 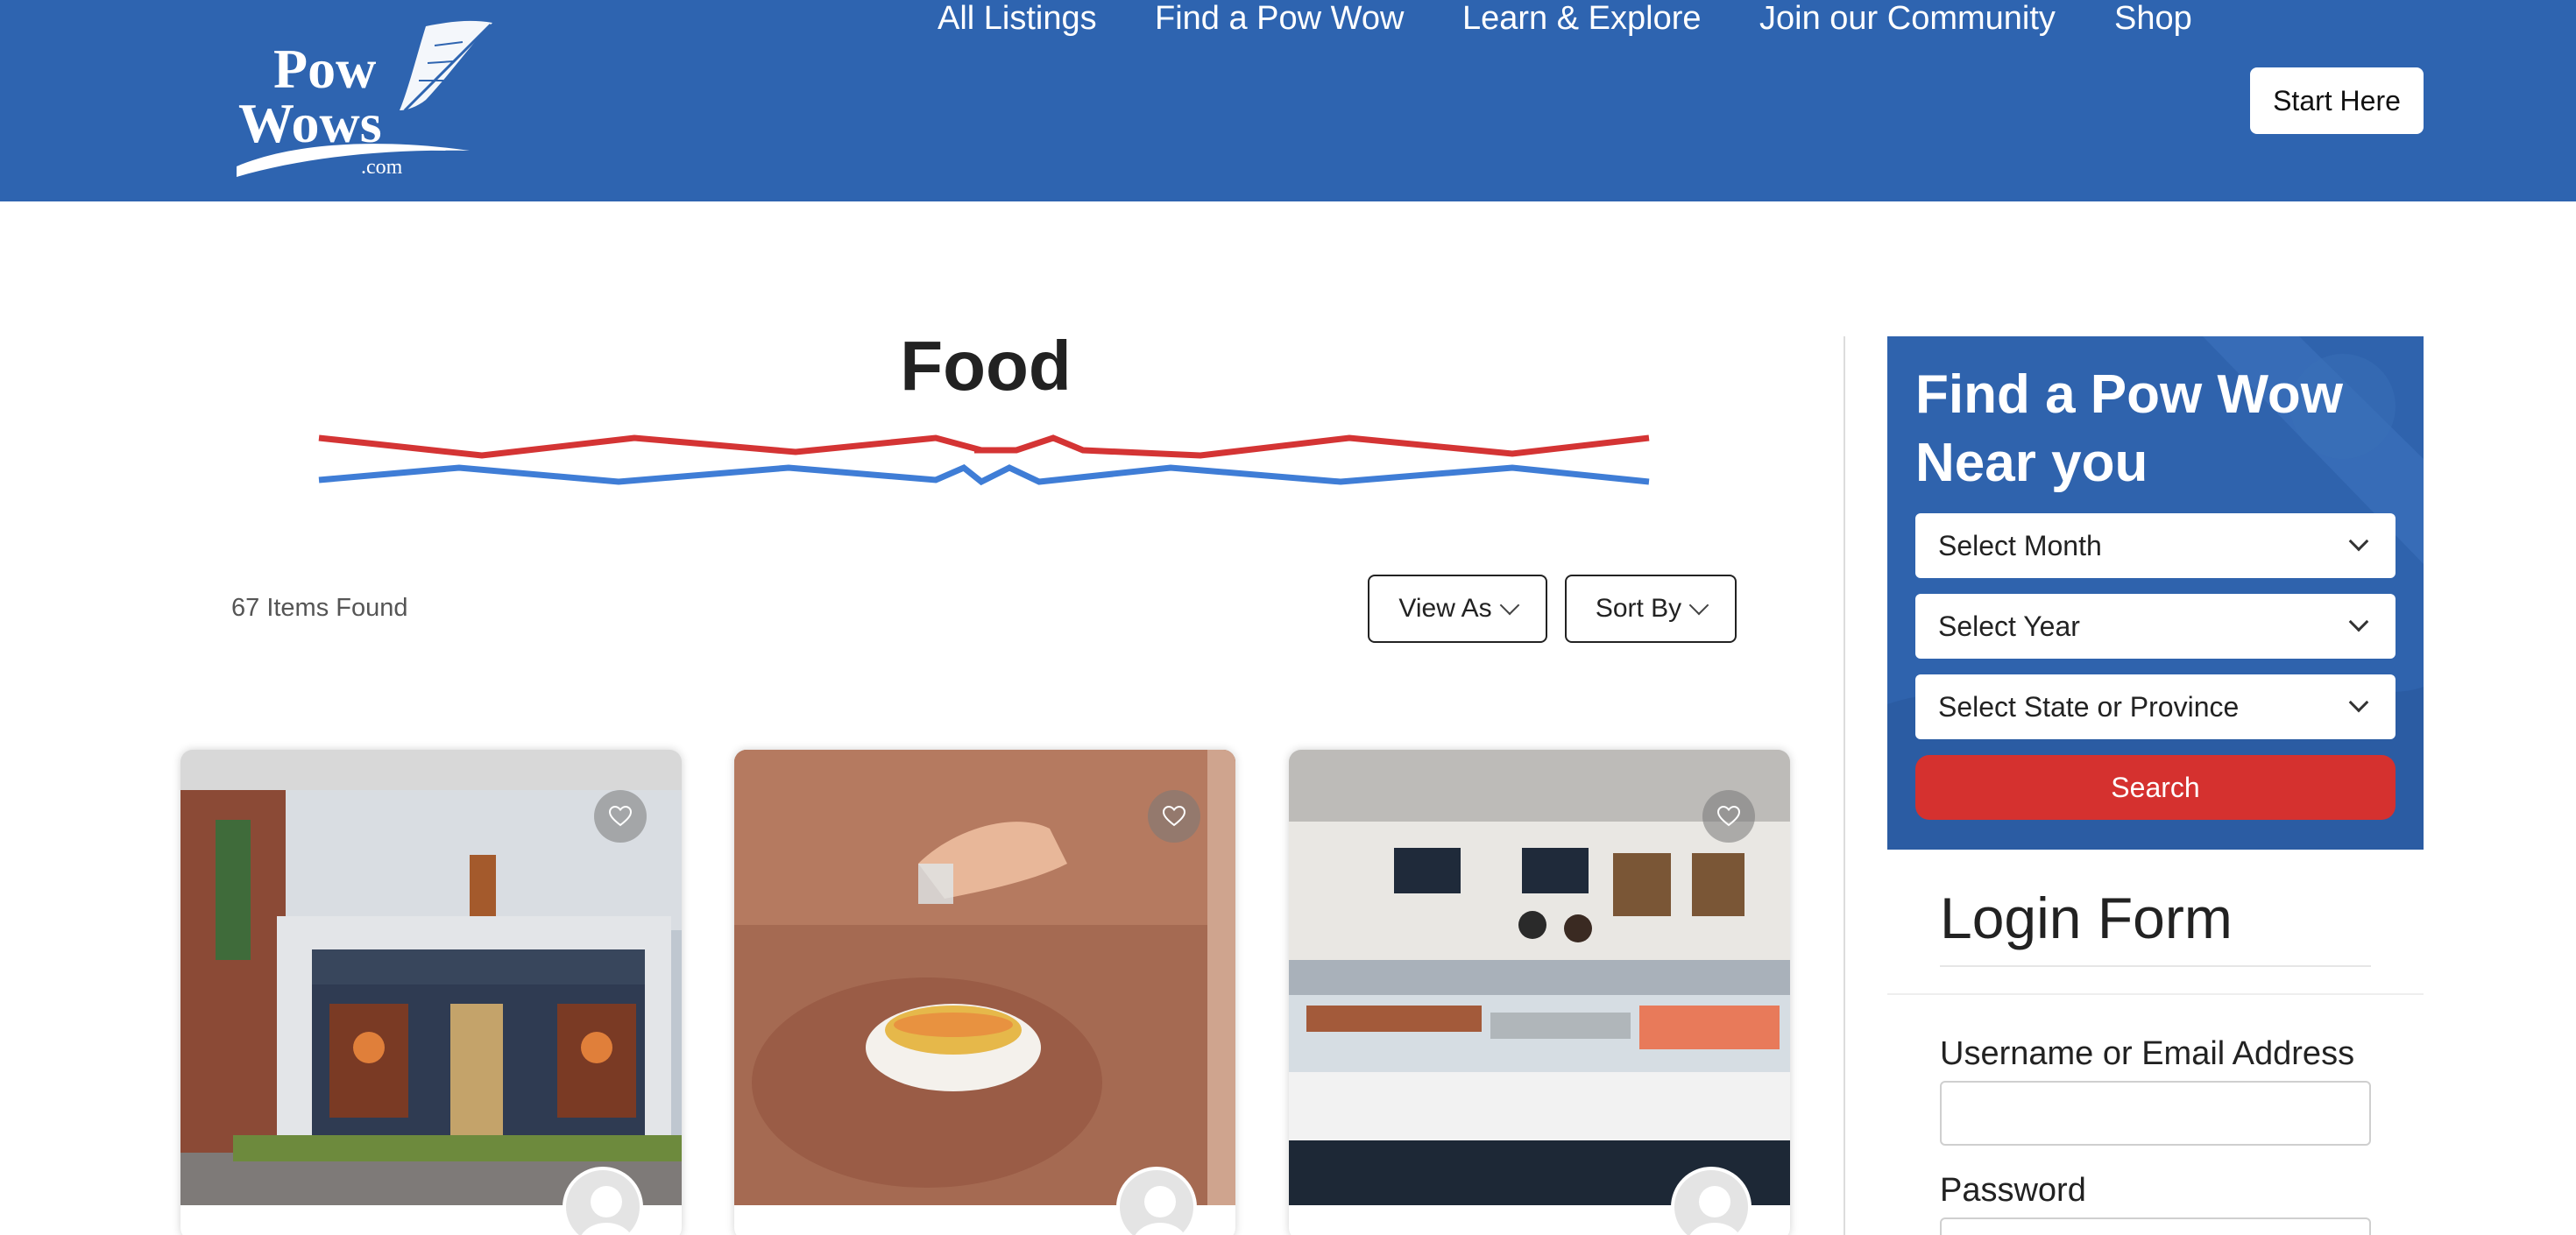 I want to click on content-divider, so click(x=1844, y=785).